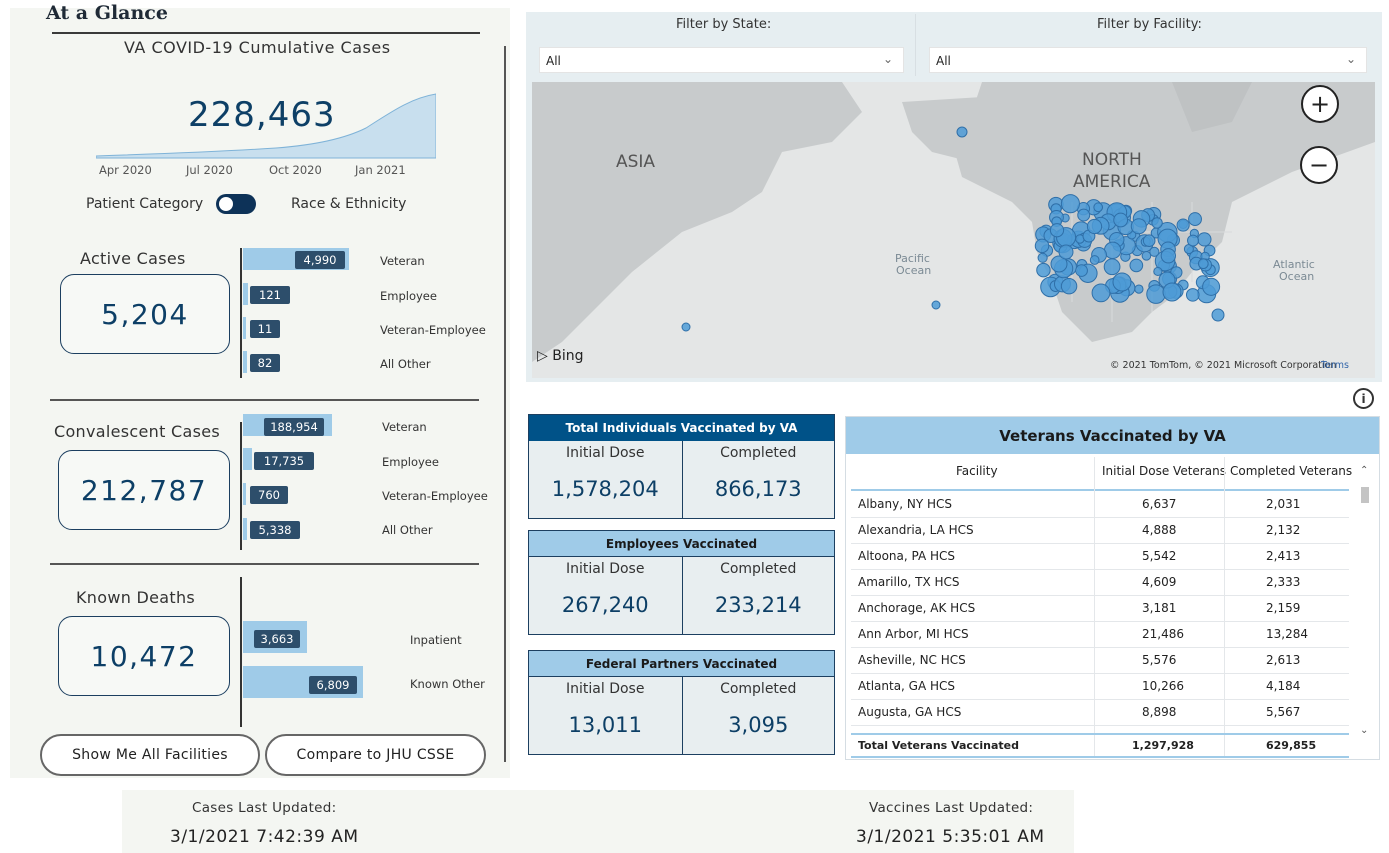  I want to click on facility-cell: Alexandria, LA HCS, so click(916, 530).